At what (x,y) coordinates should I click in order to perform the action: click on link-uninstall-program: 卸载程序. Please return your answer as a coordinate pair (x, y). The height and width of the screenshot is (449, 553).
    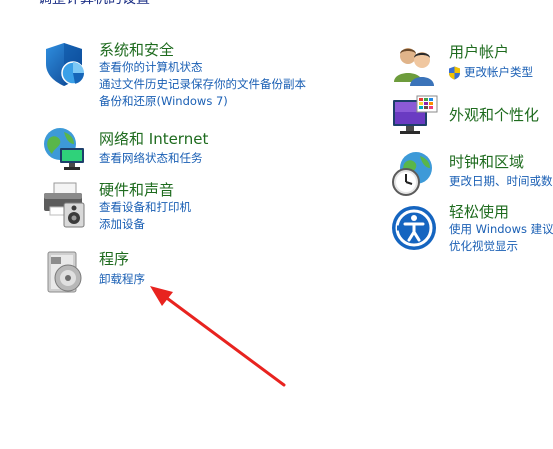
    Looking at the image, I should click on (122, 279).